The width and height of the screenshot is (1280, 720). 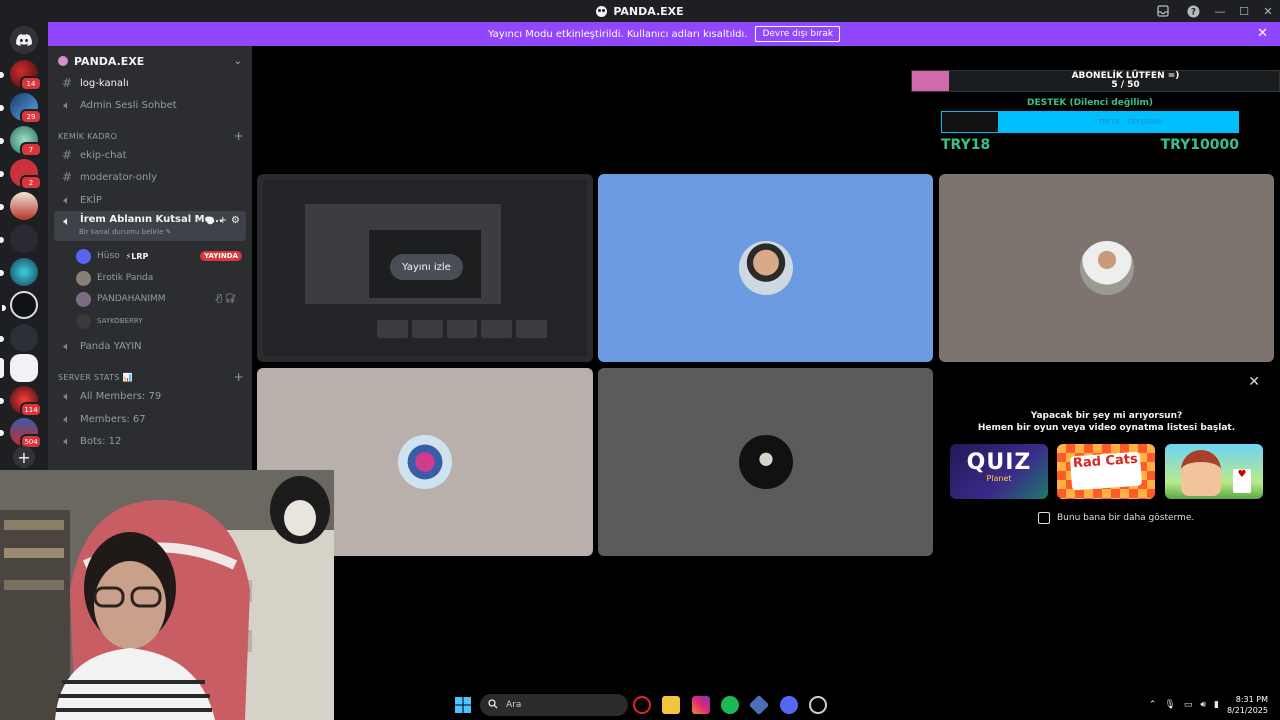 What do you see at coordinates (150, 200) in the screenshot?
I see `channel-ekip: 🔈︎ EKİP` at bounding box center [150, 200].